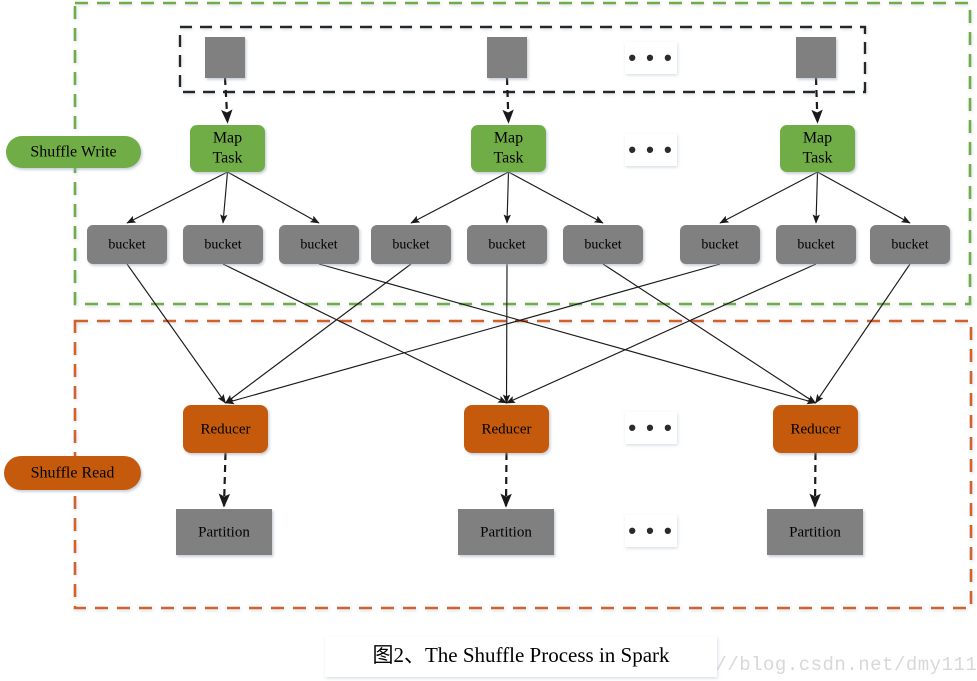 Image resolution: width=977 pixels, height=681 pixels. I want to click on shuffle-read-pill: Shuffle Read, so click(72, 473).